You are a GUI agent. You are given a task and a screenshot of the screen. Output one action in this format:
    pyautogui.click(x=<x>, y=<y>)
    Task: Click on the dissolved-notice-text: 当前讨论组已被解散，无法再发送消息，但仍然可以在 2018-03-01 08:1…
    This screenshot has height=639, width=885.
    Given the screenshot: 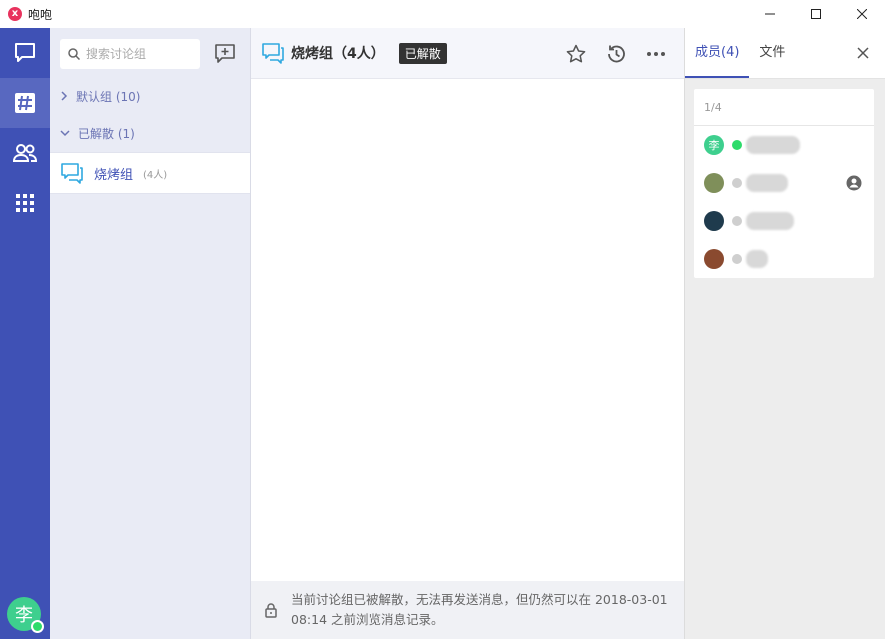 What is the action you would take?
    pyautogui.click(x=479, y=609)
    